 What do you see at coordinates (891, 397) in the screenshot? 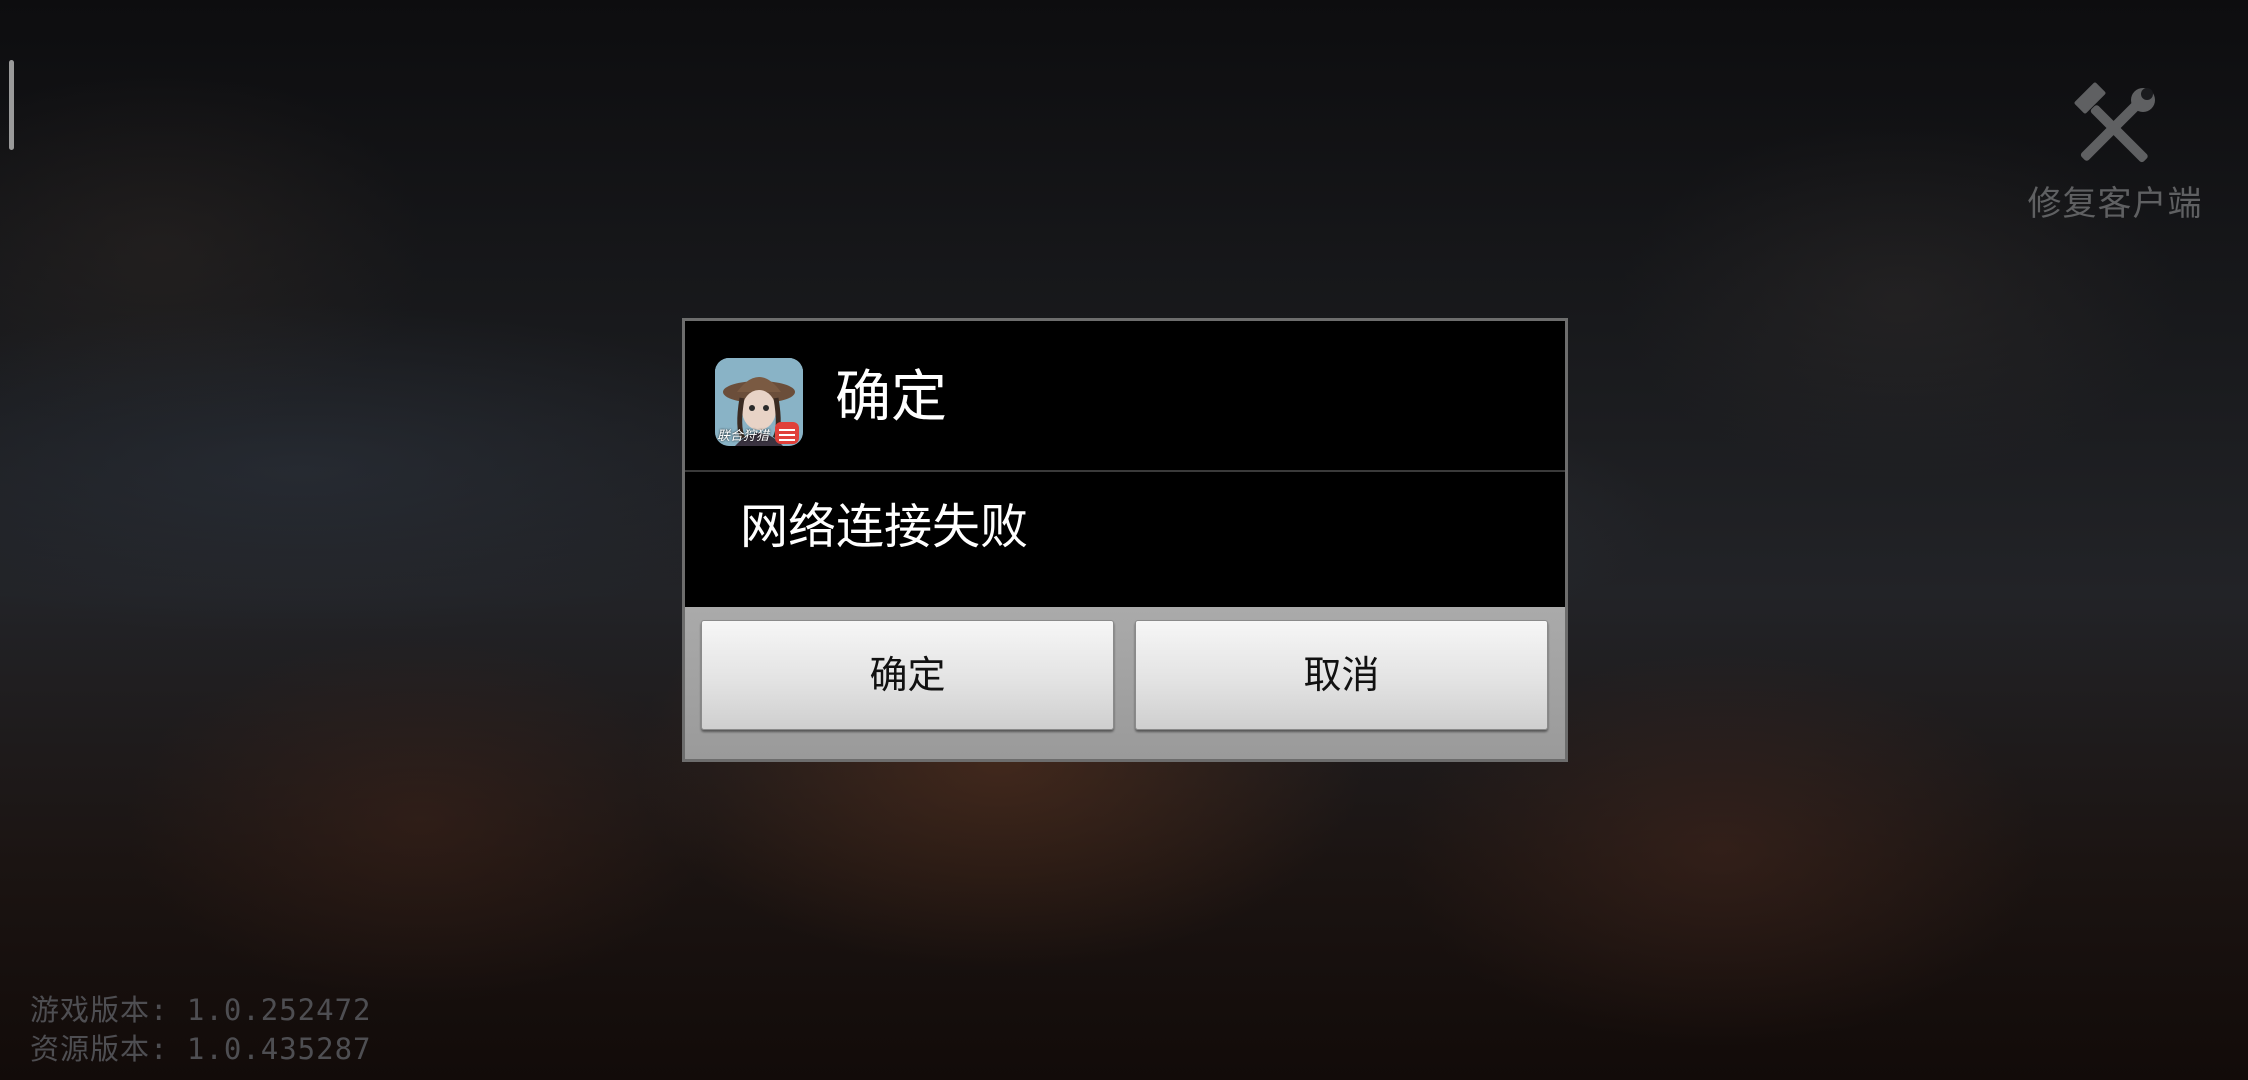
I see `dialog-title: 确定` at bounding box center [891, 397].